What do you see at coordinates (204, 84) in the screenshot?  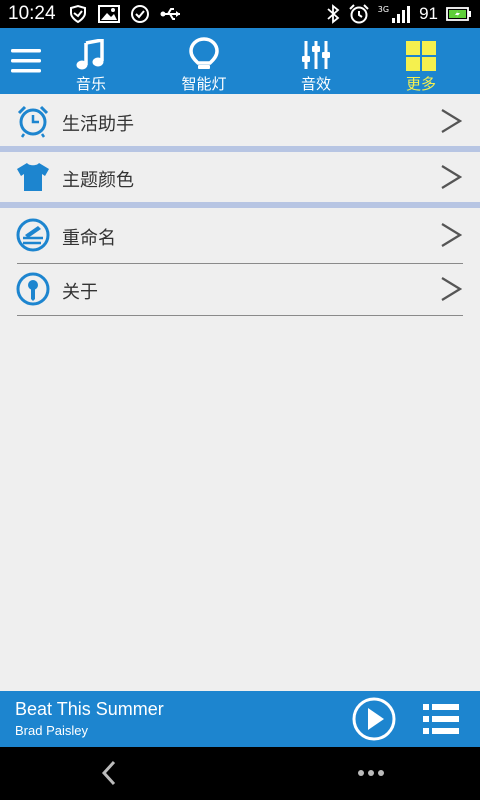 I see `tab-label: 智能灯` at bounding box center [204, 84].